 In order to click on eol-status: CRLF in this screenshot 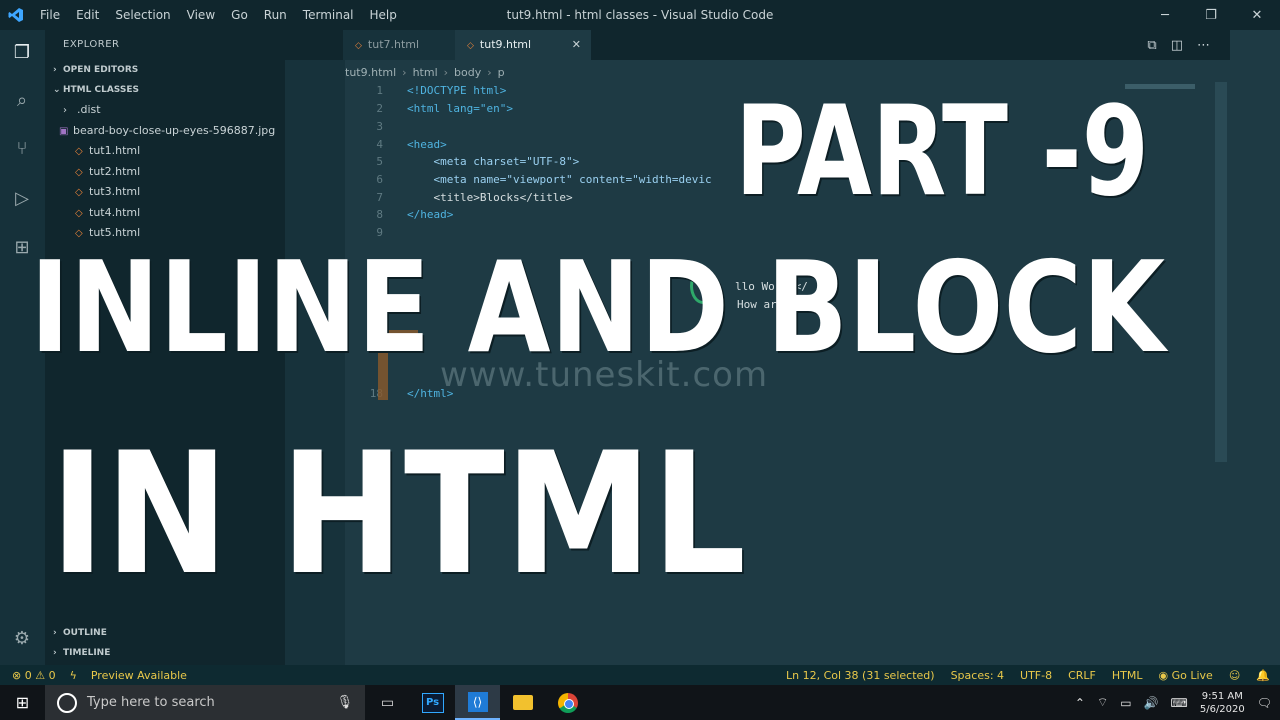, I will do `click(1082, 675)`.